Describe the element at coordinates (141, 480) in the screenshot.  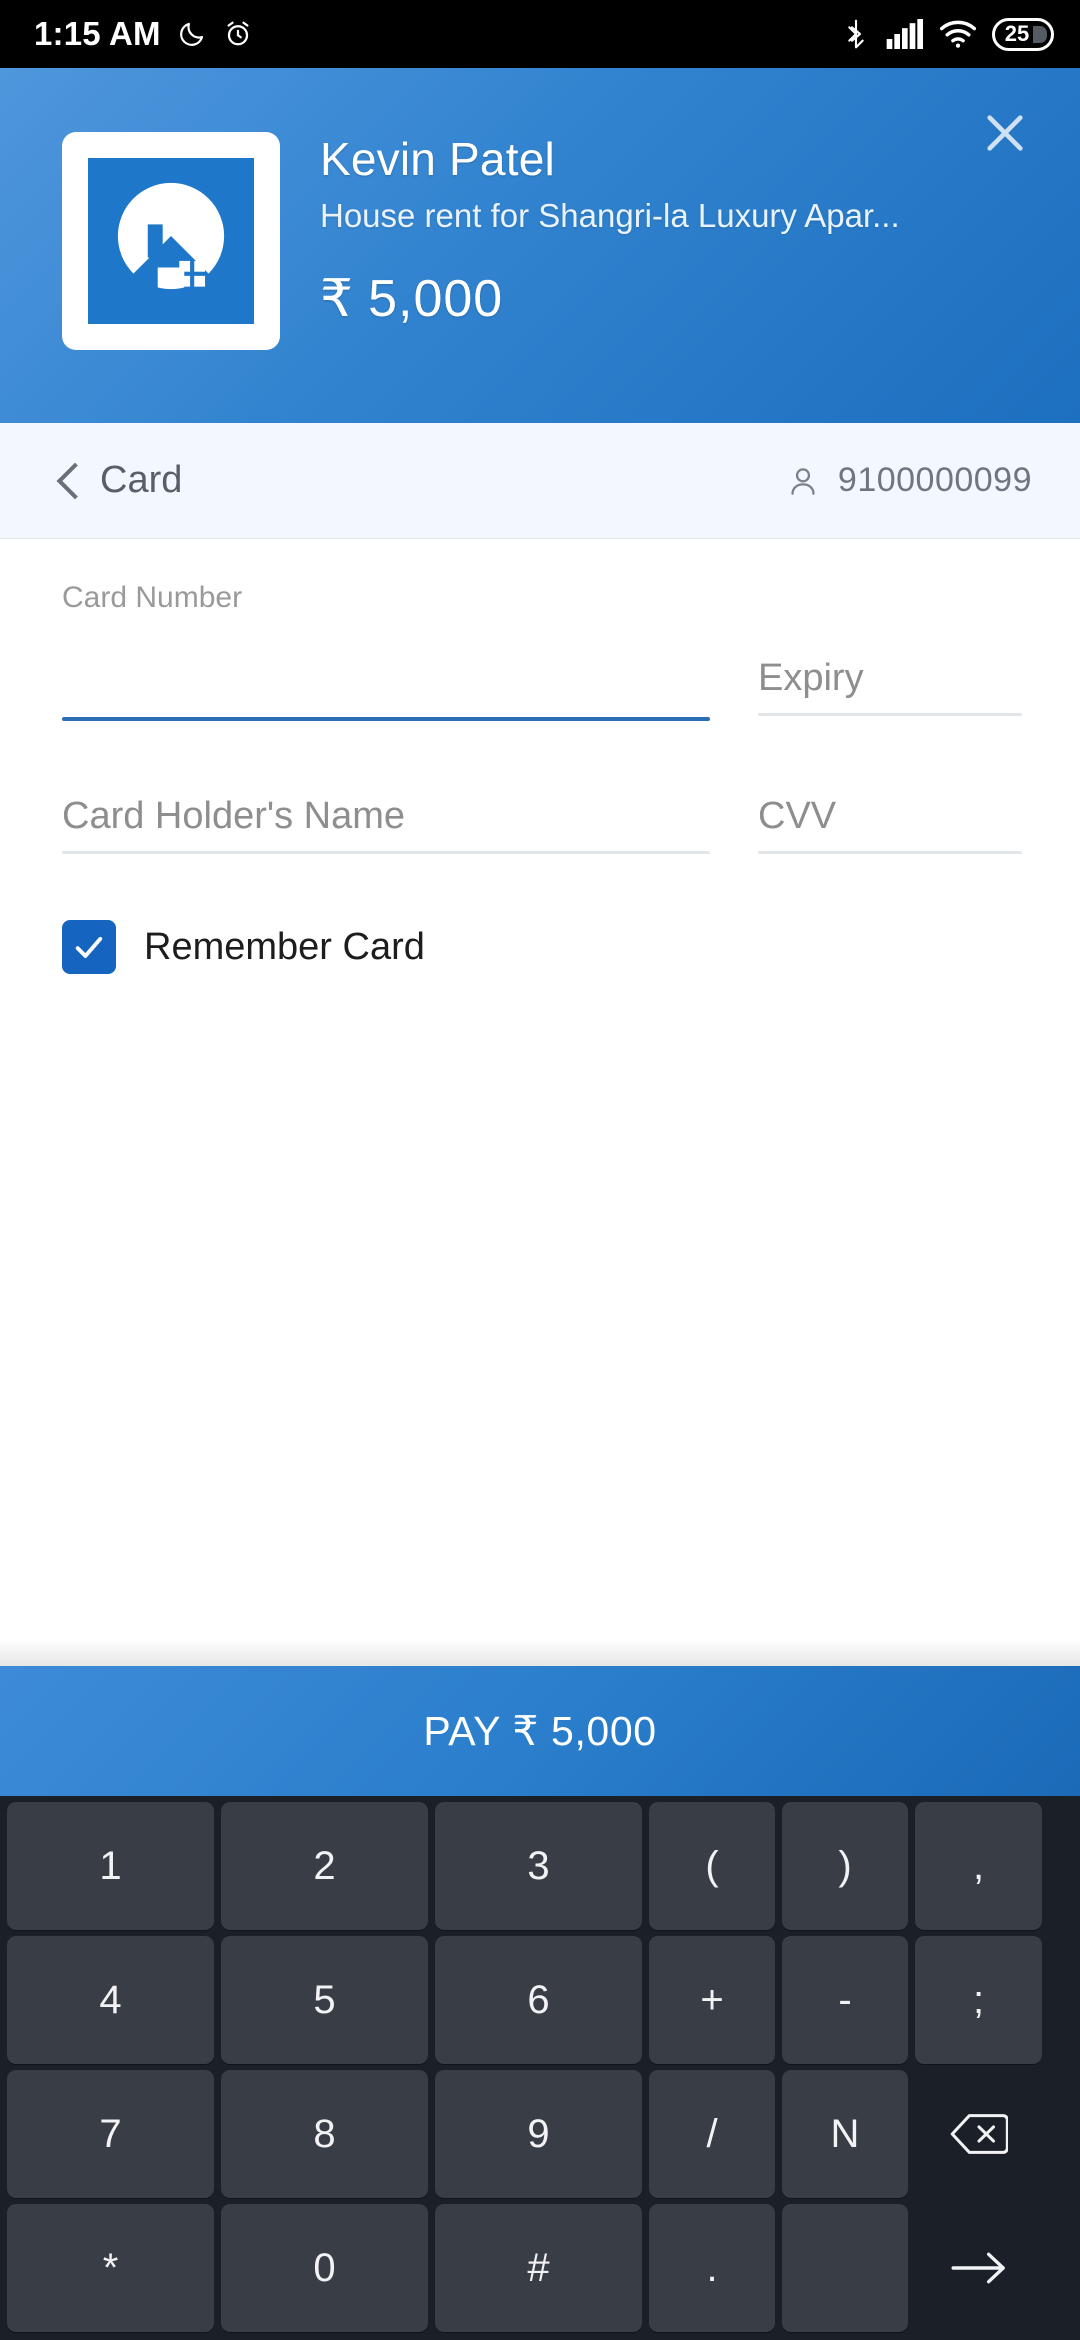
I see `section-title: Card` at that location.